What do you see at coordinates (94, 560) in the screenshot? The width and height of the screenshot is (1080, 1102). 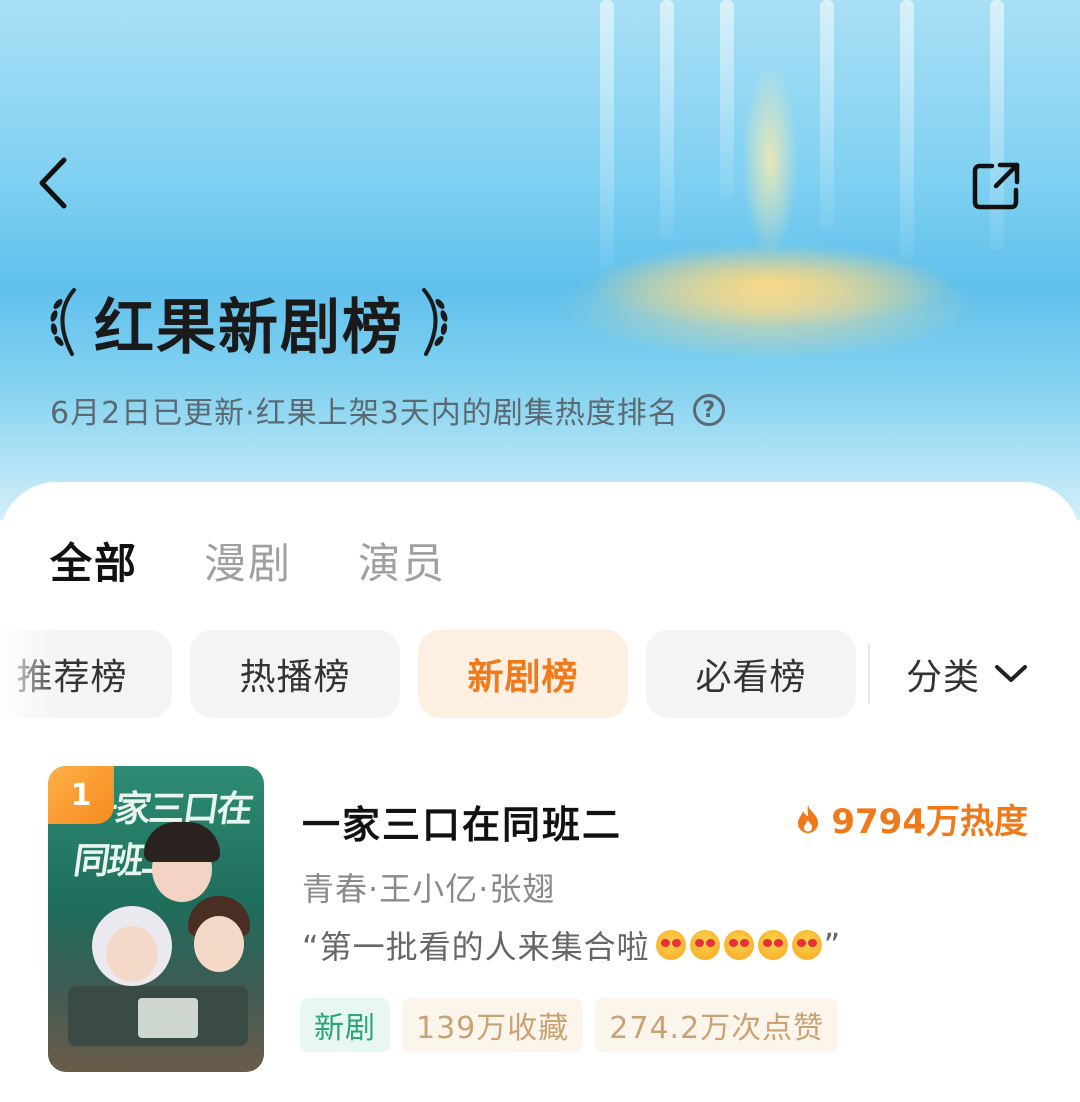 I see `tab-all: 全部` at bounding box center [94, 560].